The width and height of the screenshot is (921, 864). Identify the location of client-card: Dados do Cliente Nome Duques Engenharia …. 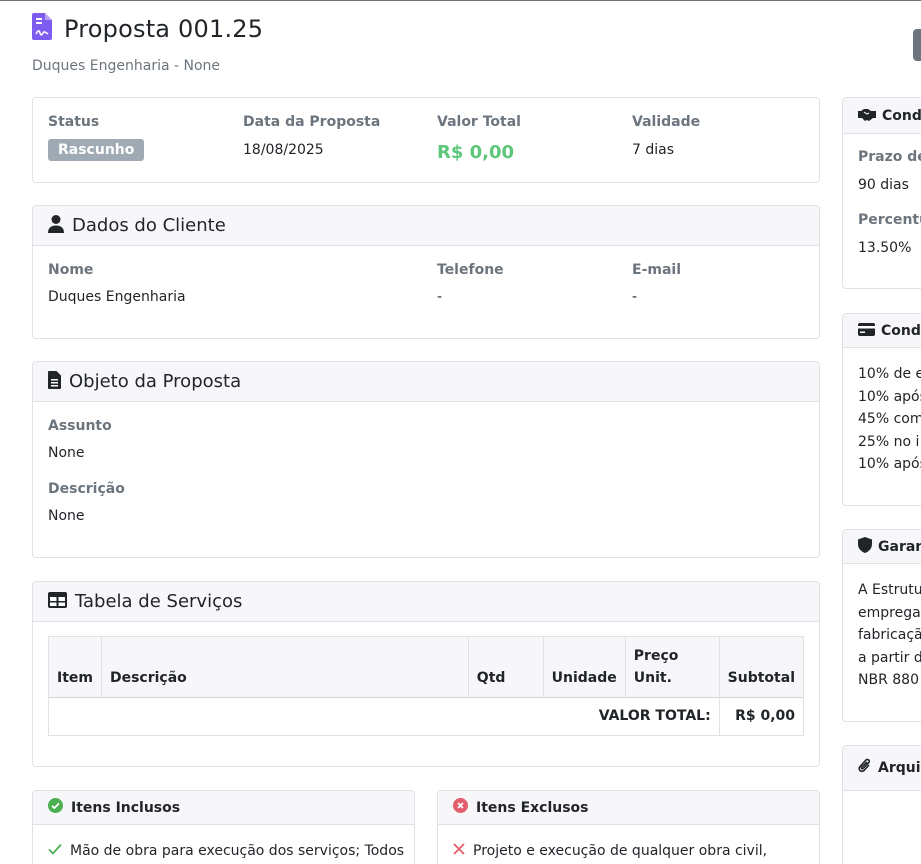
(426, 272).